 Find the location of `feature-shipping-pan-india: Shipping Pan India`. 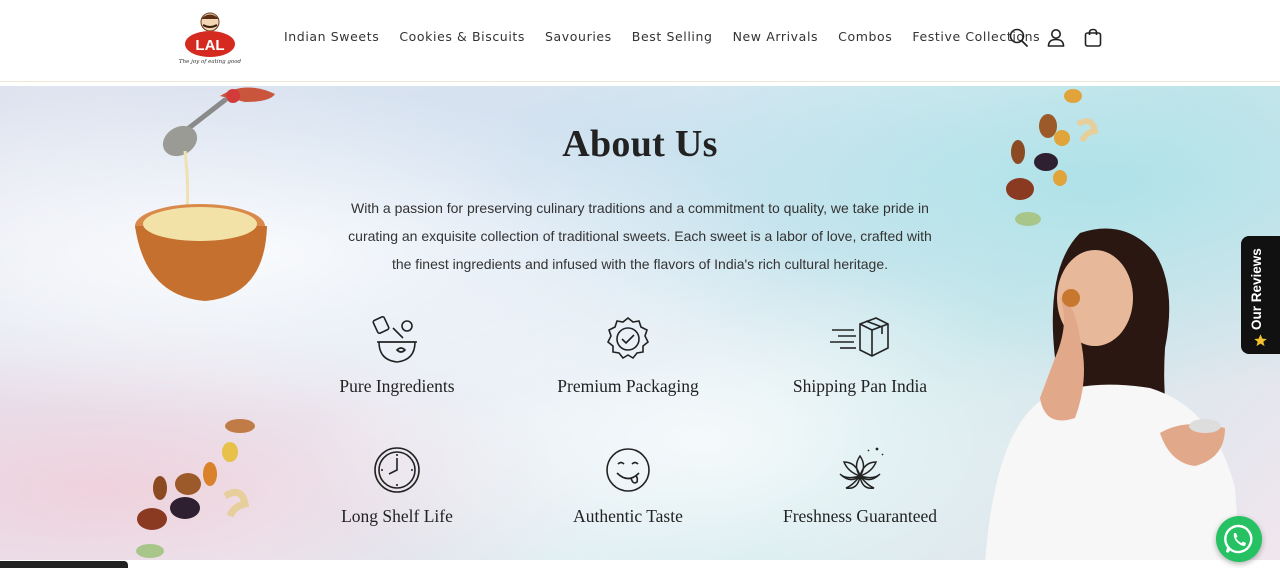

feature-shipping-pan-india: Shipping Pan India is located at coordinates (860, 354).